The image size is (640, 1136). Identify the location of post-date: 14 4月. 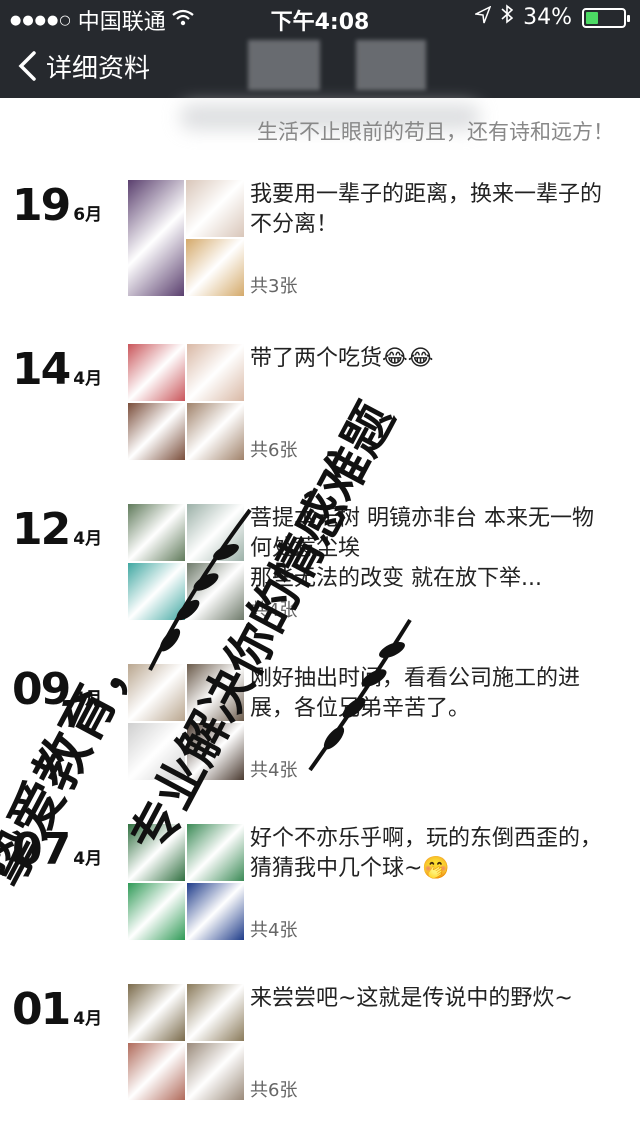
(57, 369).